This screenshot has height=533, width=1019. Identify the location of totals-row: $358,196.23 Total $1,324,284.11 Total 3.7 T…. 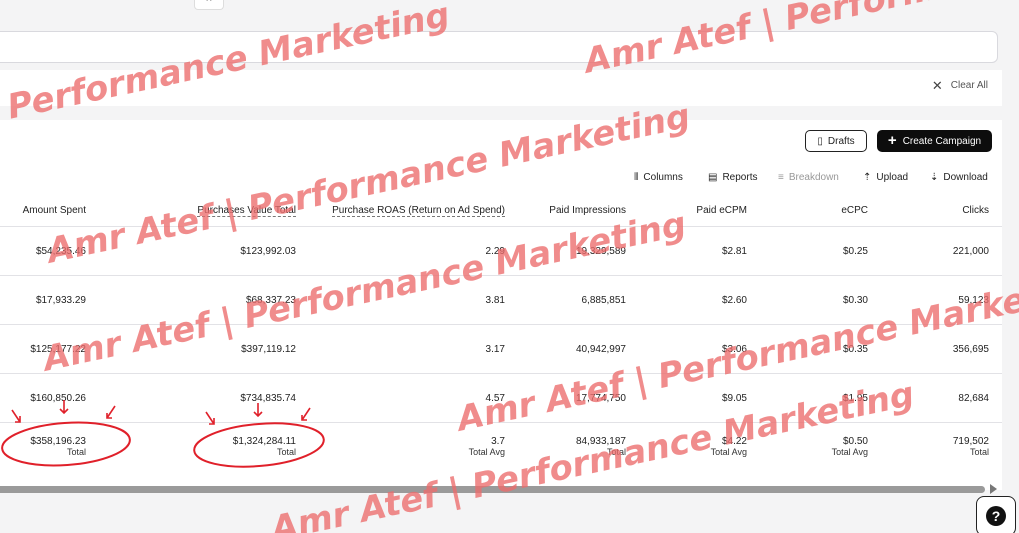
(501, 448).